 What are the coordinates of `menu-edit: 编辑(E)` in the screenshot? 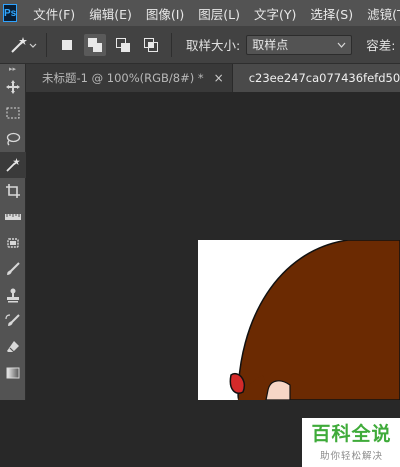 It's located at (110, 13).